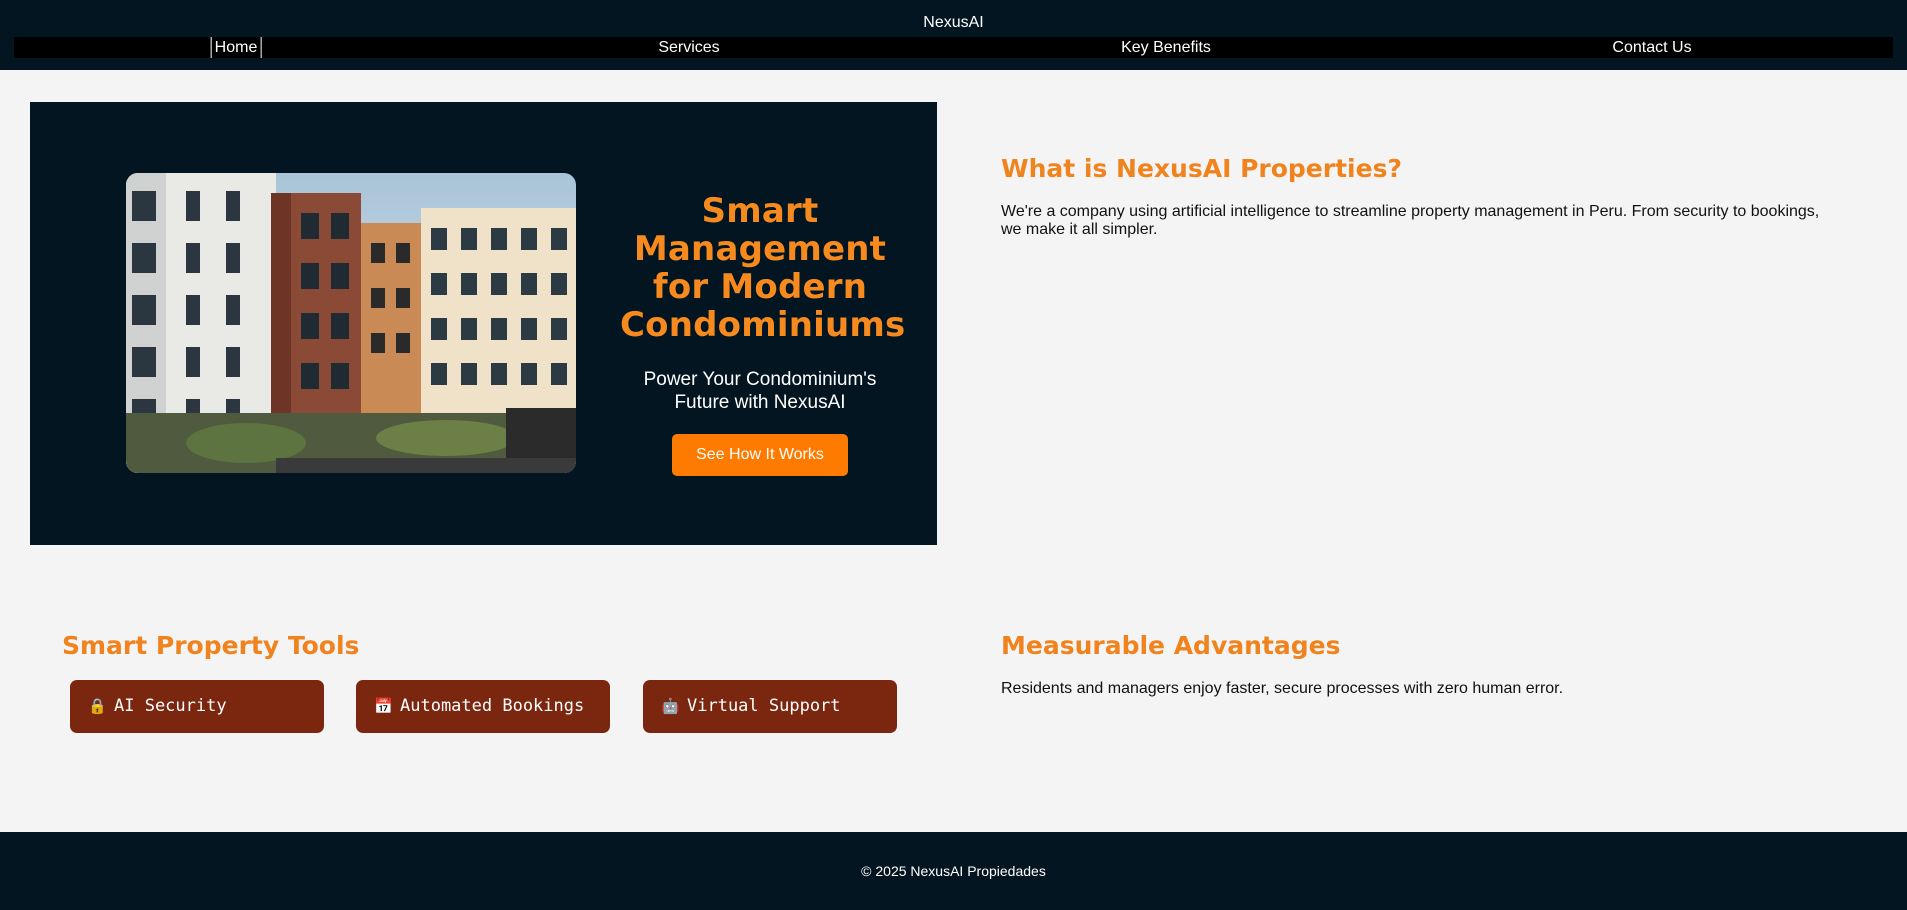  I want to click on nav-contact-us: Contact Us, so click(1651, 47).